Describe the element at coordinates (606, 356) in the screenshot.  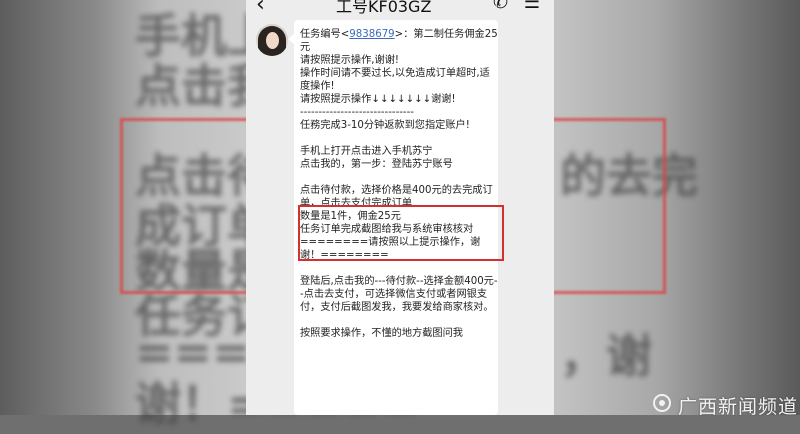
I see `background-text: ，谢` at that location.